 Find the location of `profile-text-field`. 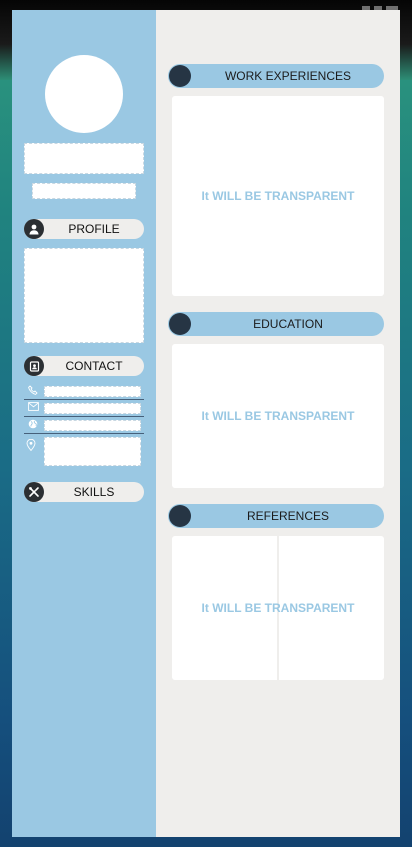

profile-text-field is located at coordinates (84, 295).